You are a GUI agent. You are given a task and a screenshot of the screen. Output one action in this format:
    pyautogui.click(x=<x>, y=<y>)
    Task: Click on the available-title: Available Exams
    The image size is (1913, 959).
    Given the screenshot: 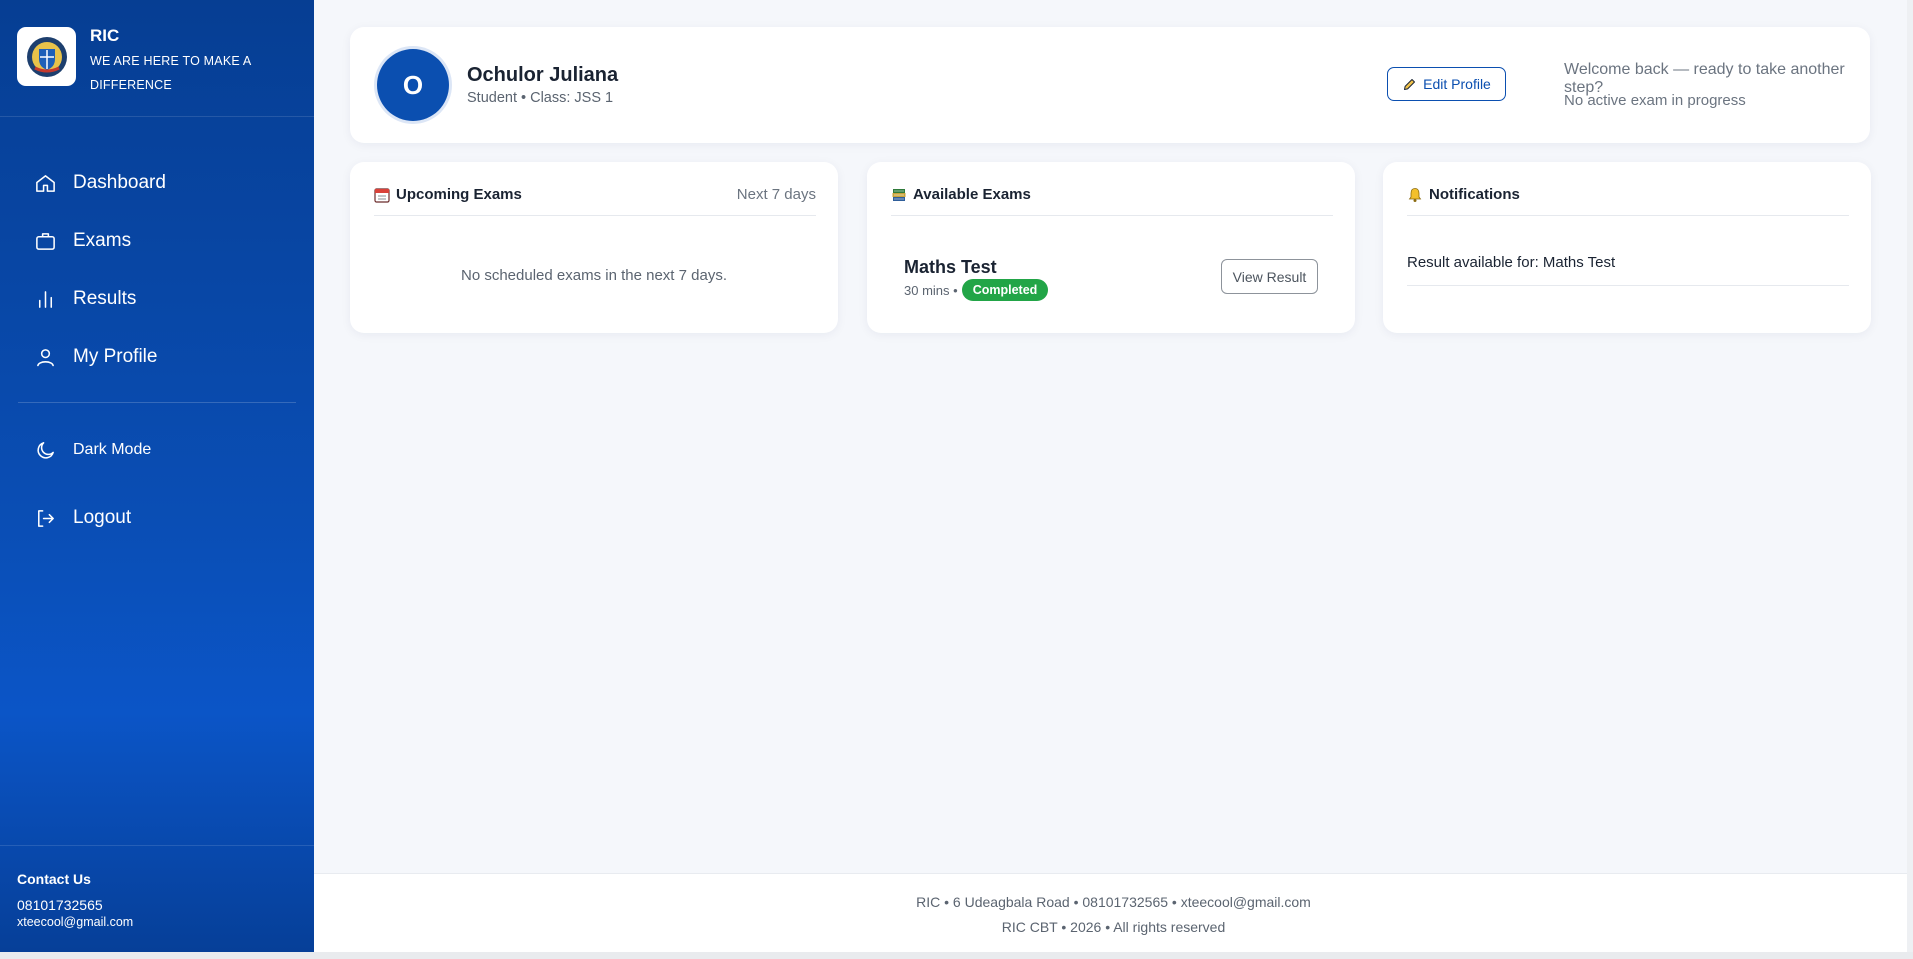 What is the action you would take?
    pyautogui.click(x=972, y=194)
    